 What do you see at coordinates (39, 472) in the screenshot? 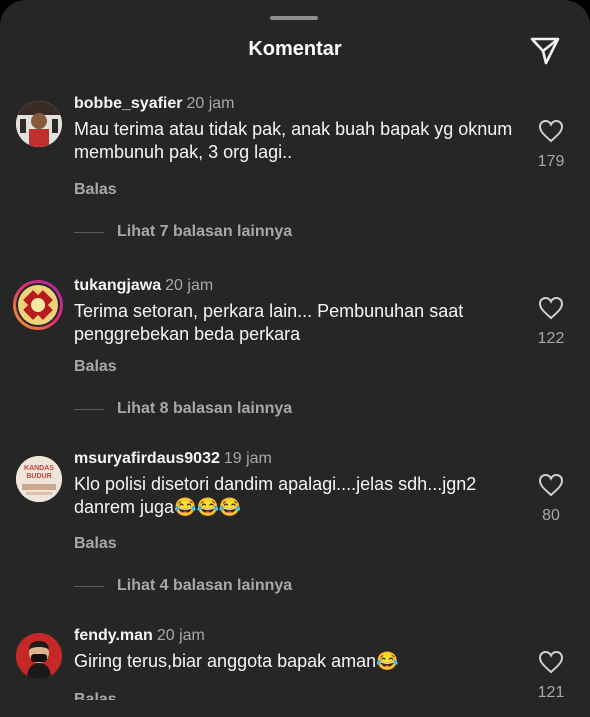
I see `avatar-label: KANDAS BUDUR` at bounding box center [39, 472].